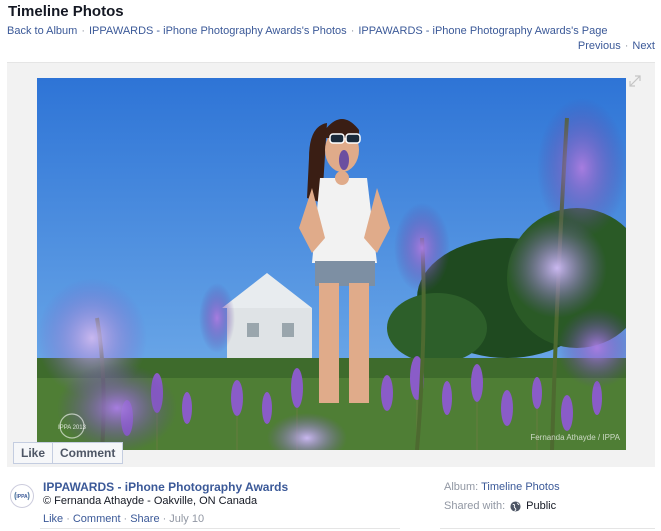 This screenshot has width=661, height=531. Describe the element at coordinates (165, 487) in the screenshot. I see `post-author-link: IPPAWARDS - iPhone Photography Awards` at that location.